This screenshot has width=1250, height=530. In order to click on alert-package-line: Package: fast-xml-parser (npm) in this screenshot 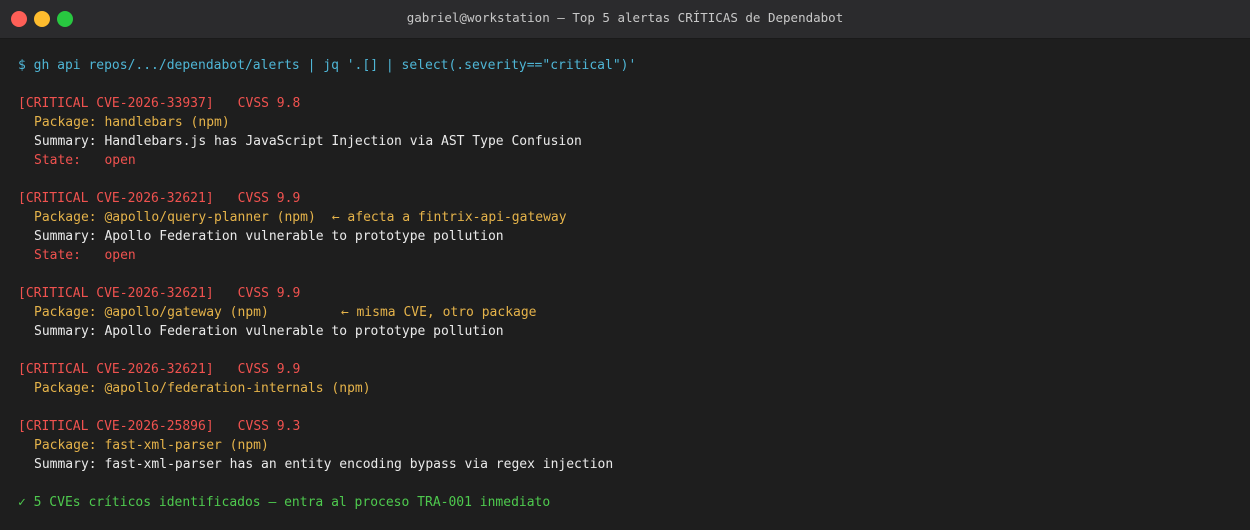, I will do `click(625, 445)`.